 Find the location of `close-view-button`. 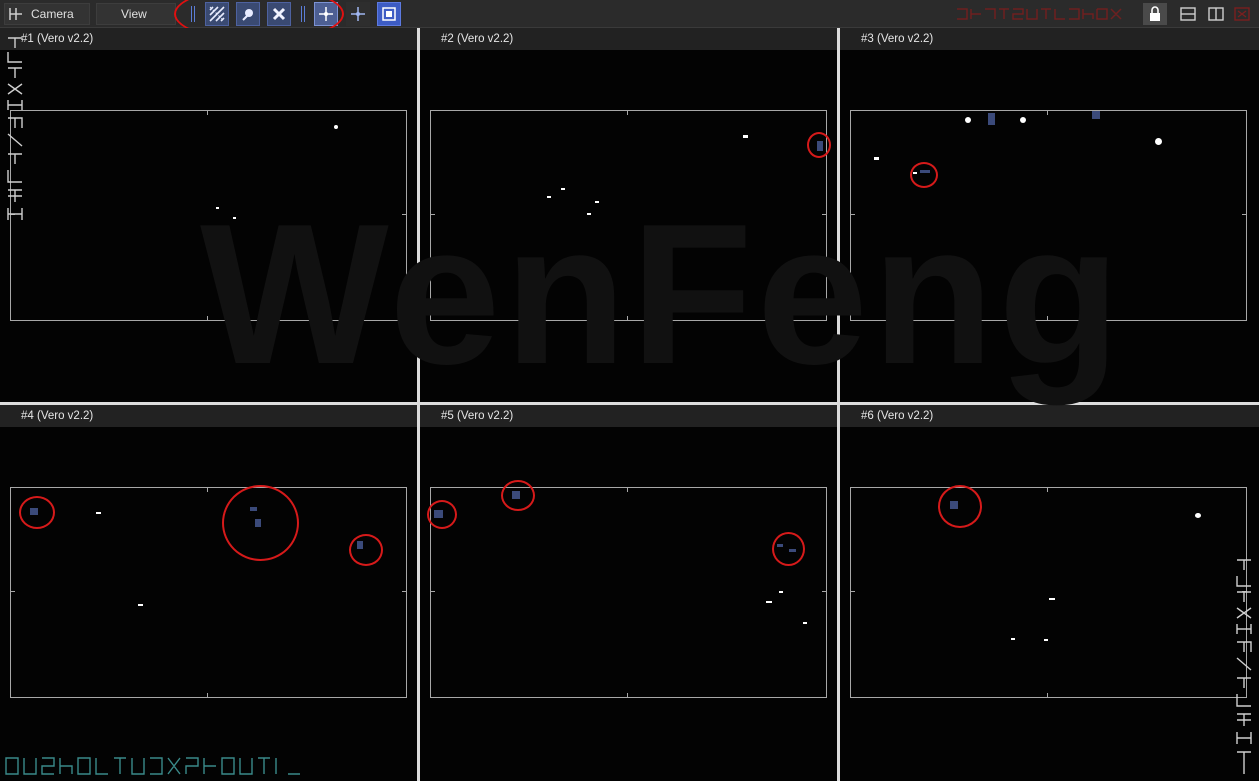

close-view-button is located at coordinates (1242, 14).